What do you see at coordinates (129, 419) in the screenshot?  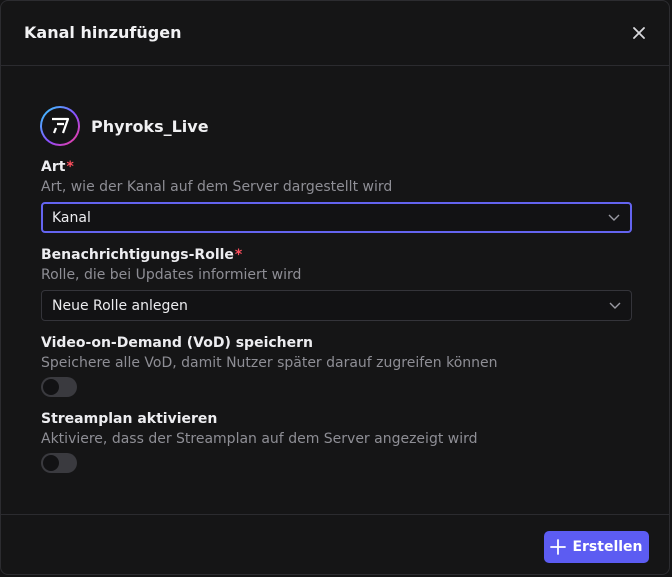 I see `schedule-label: Streamplan aktivieren` at bounding box center [129, 419].